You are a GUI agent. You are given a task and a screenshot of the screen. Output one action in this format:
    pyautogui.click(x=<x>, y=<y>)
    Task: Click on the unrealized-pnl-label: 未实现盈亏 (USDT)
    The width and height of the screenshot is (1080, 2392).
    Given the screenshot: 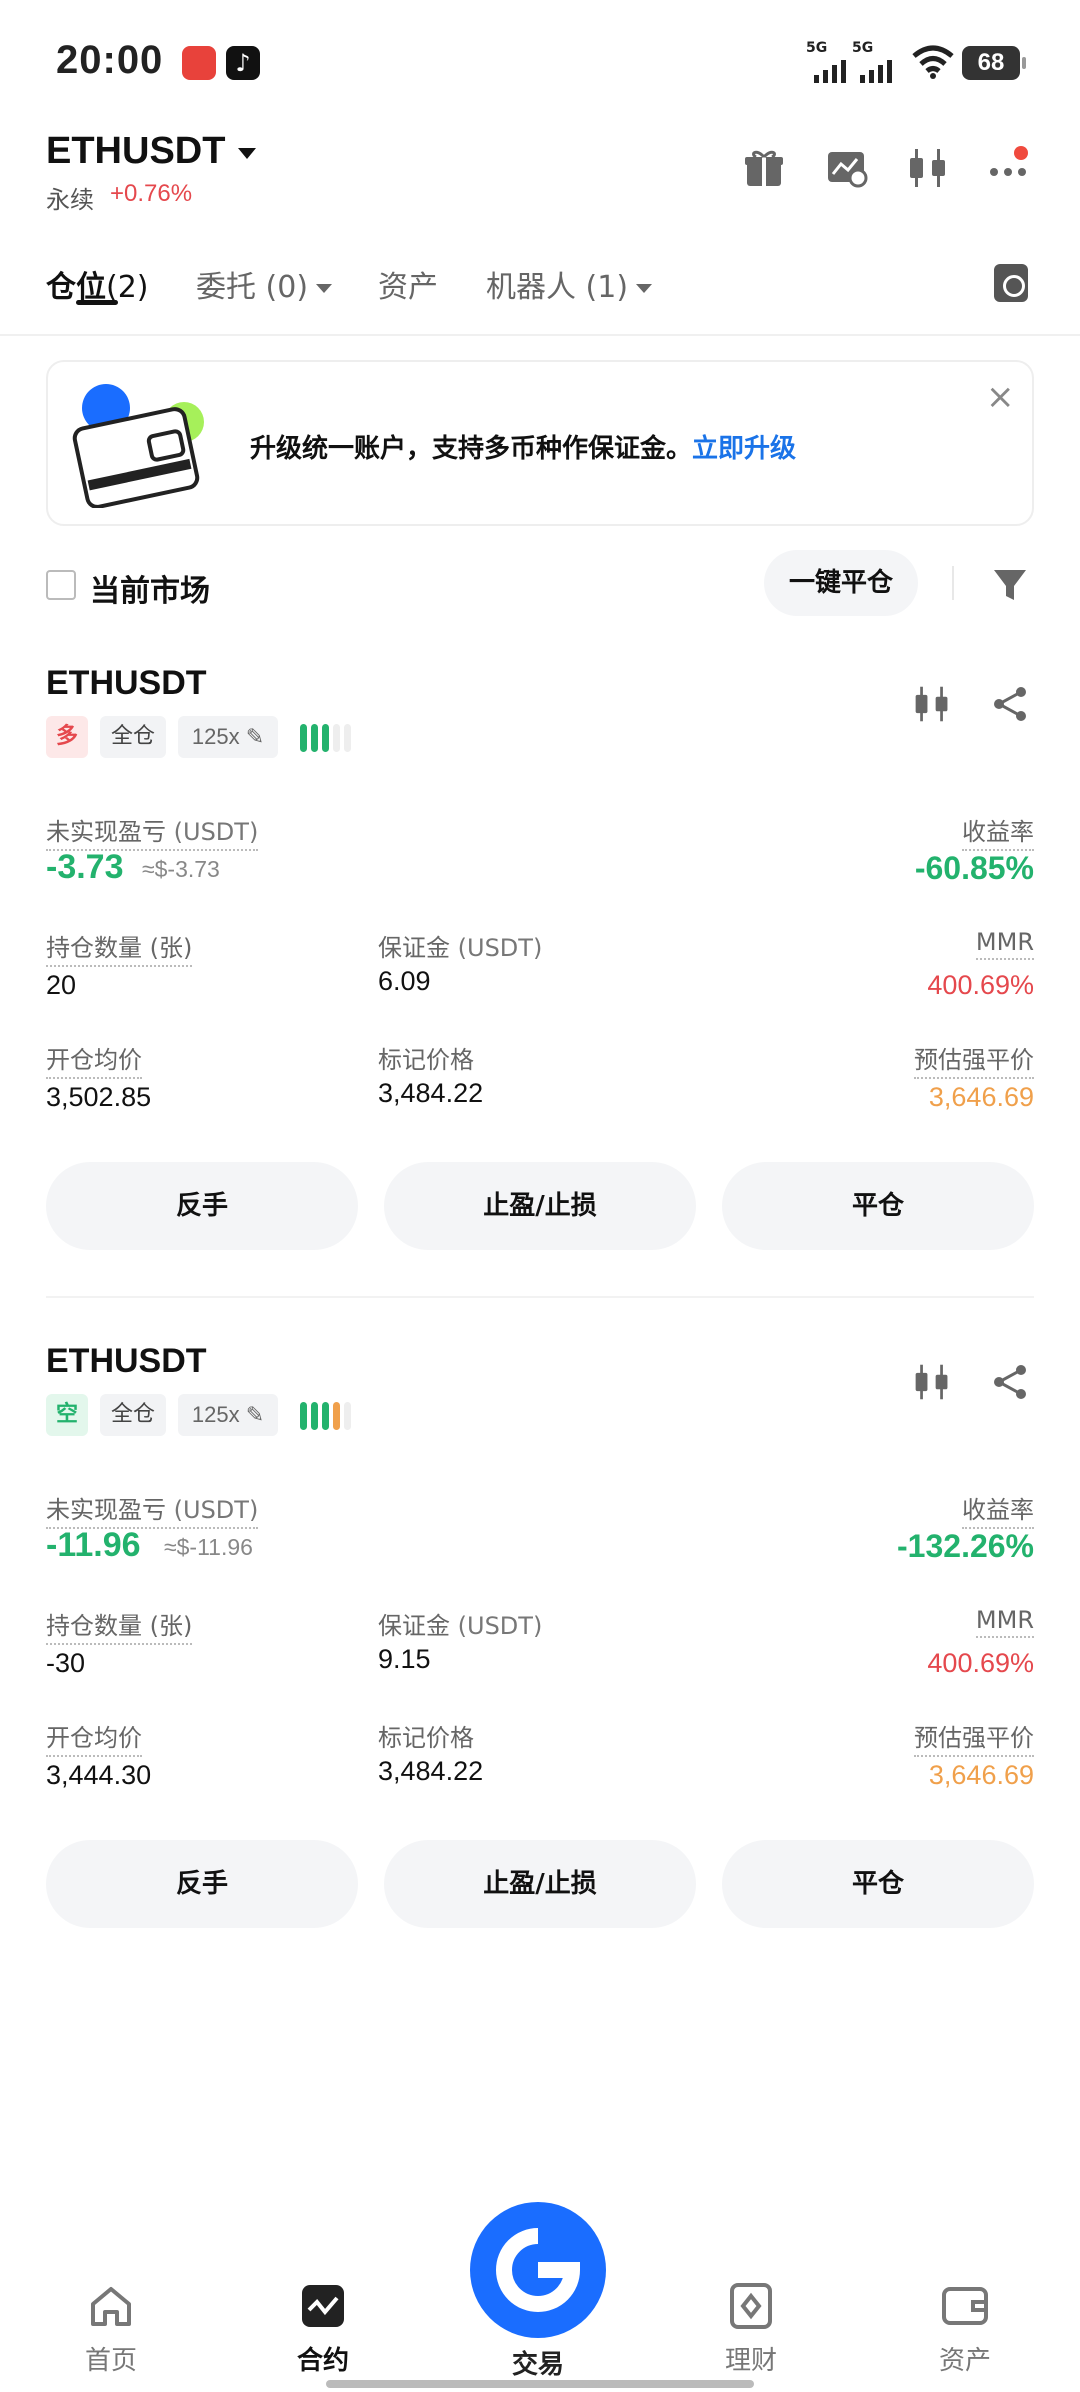 What is the action you would take?
    pyautogui.click(x=152, y=1509)
    